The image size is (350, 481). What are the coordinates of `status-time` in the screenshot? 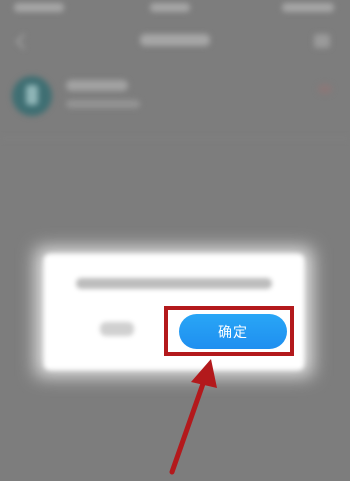 It's located at (170, 7).